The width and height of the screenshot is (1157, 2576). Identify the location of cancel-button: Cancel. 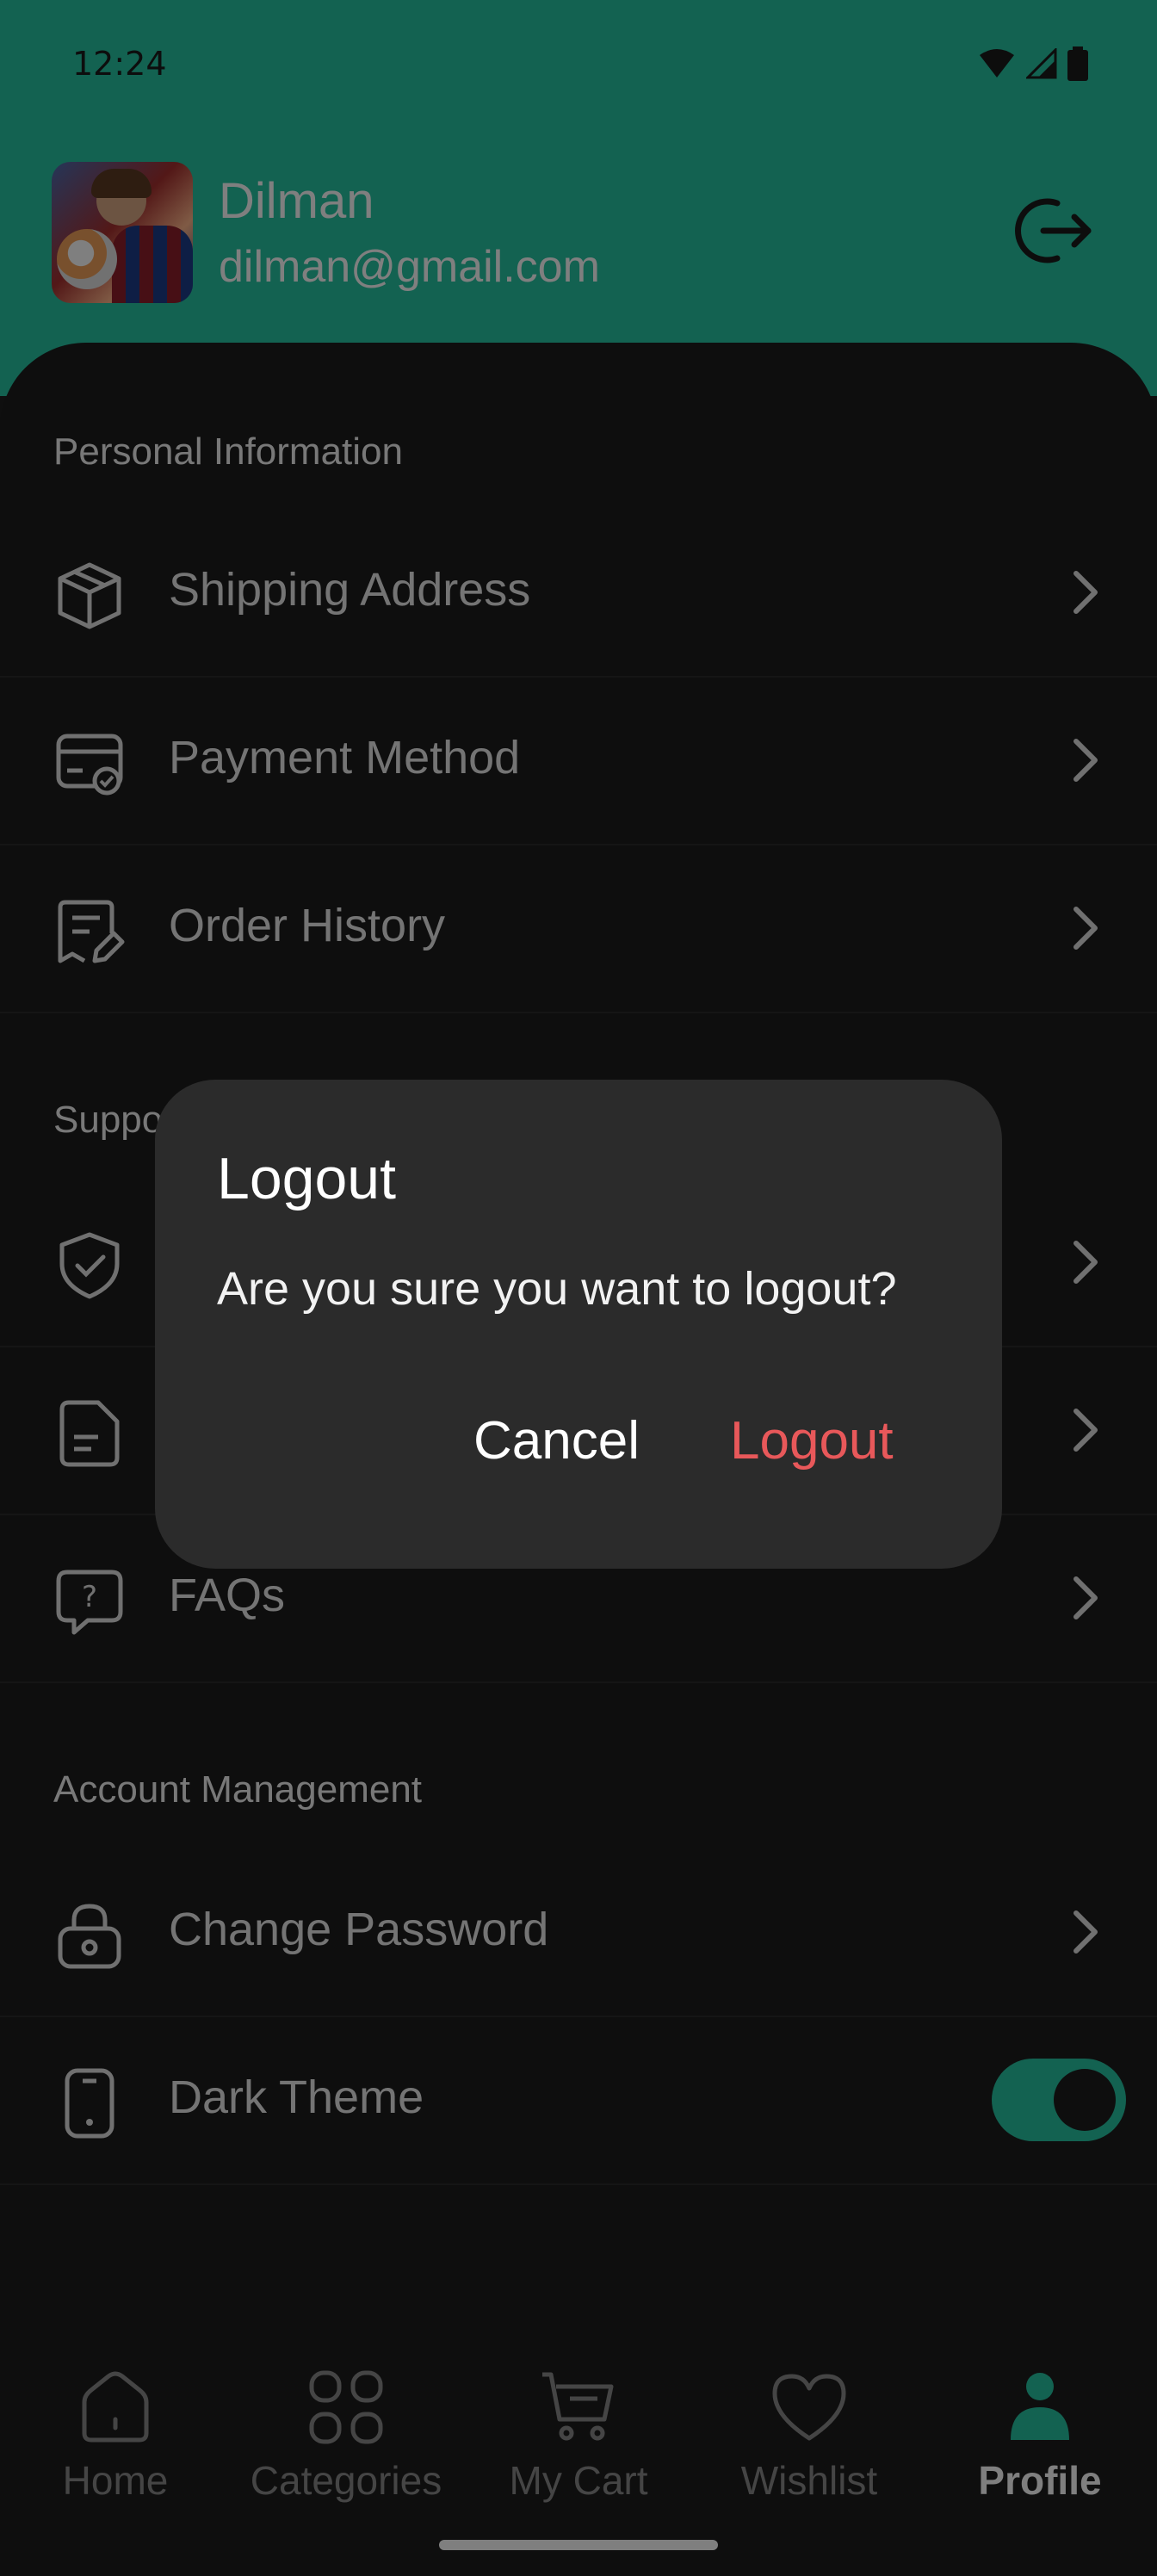
(557, 1441).